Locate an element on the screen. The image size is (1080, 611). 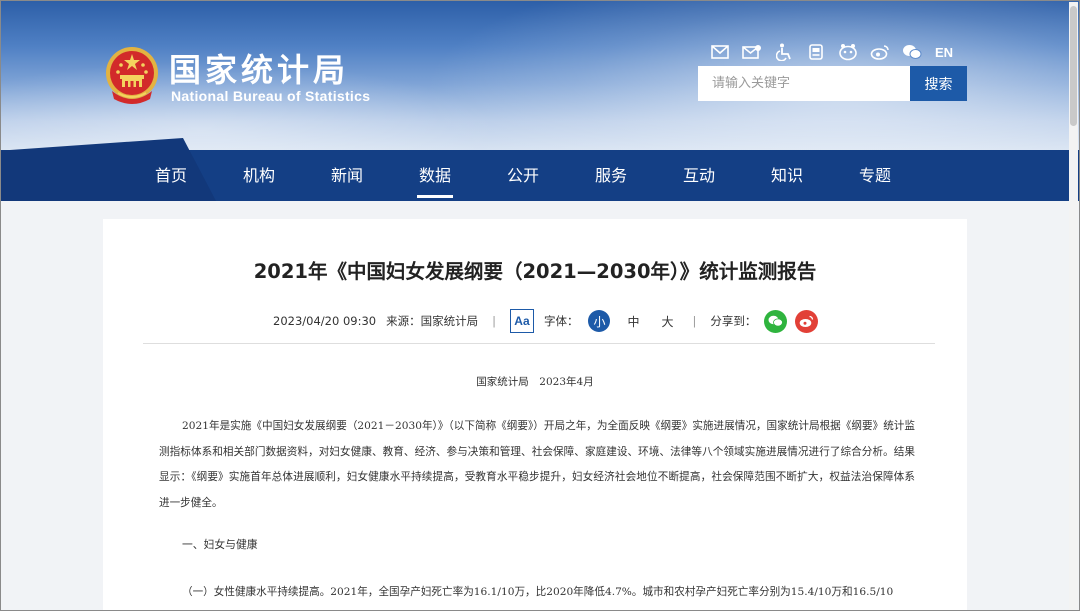
subscribe-icon is located at coordinates (752, 52).